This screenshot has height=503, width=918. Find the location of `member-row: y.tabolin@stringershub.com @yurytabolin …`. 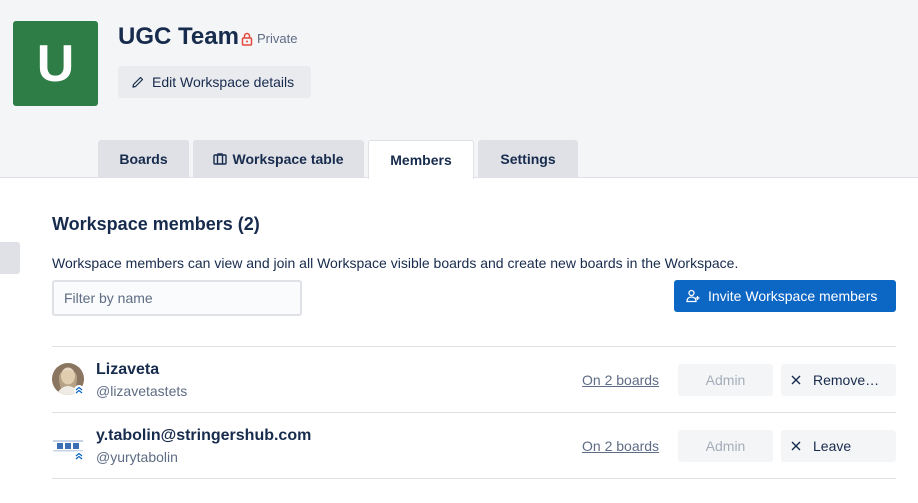

member-row: y.tabolin@stringershub.com @yurytabolin … is located at coordinates (474, 446).